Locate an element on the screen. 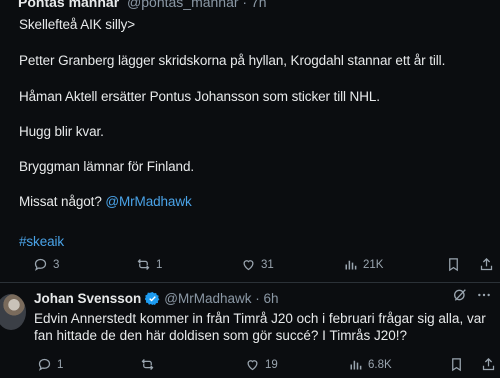 The image size is (500, 378). reply-count: 1 is located at coordinates (60, 364).